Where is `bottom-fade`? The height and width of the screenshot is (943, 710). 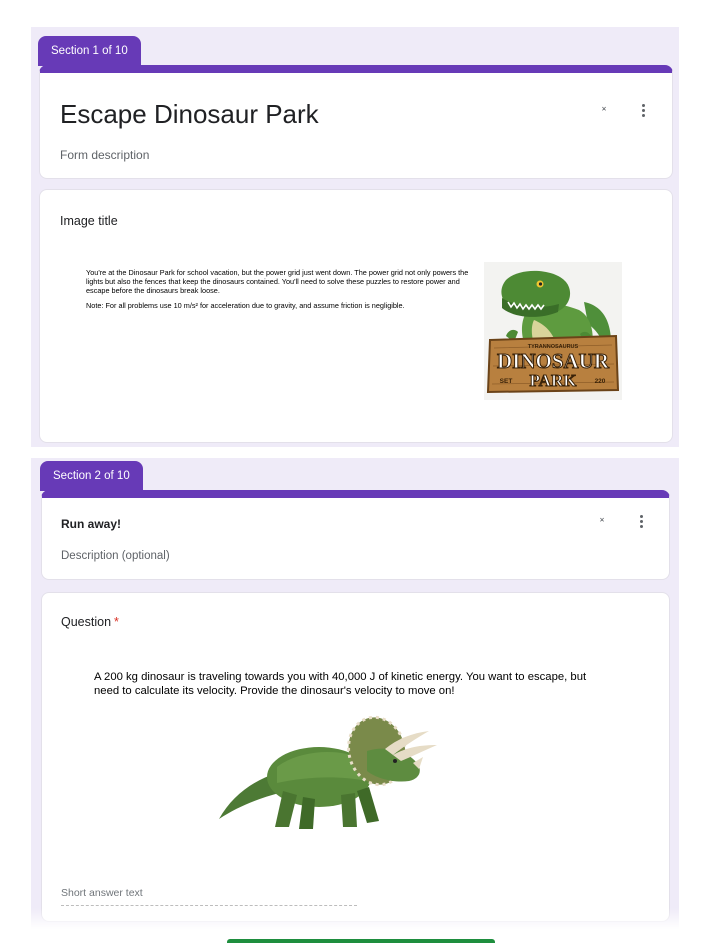 bottom-fade is located at coordinates (355, 925).